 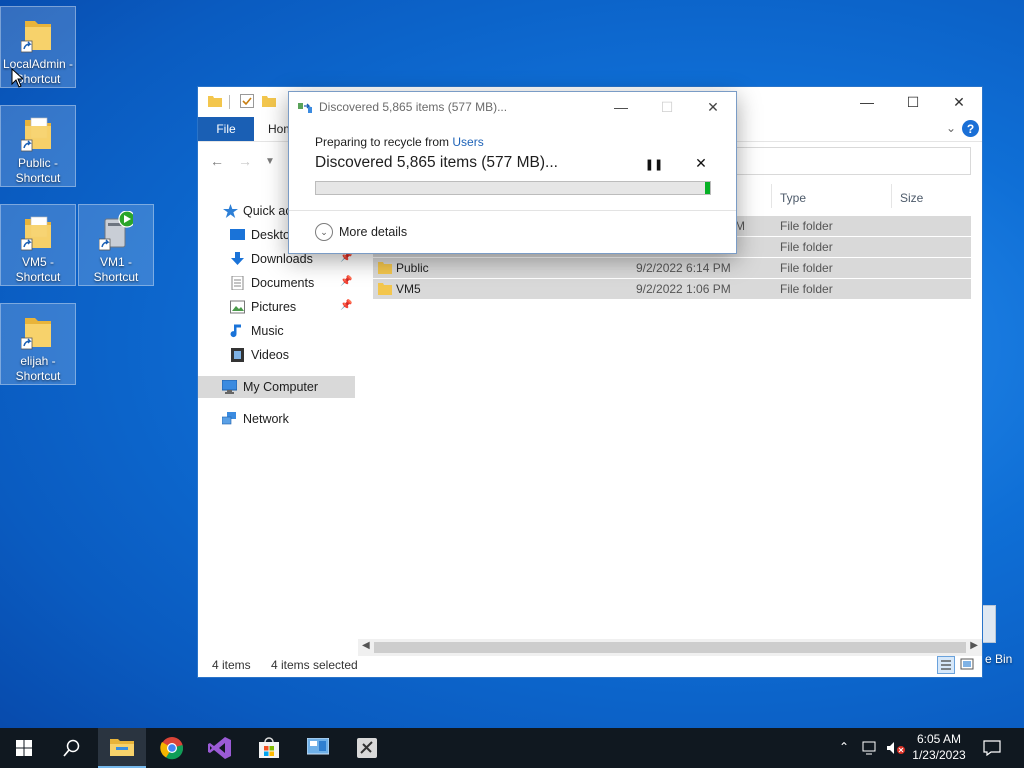 I want to click on store-bag-icon, so click(x=269, y=747).